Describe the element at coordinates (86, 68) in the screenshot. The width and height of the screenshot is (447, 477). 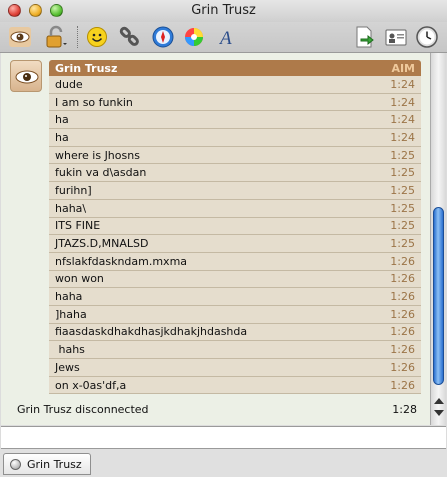
I see `sender-name: Grin Trusz` at that location.